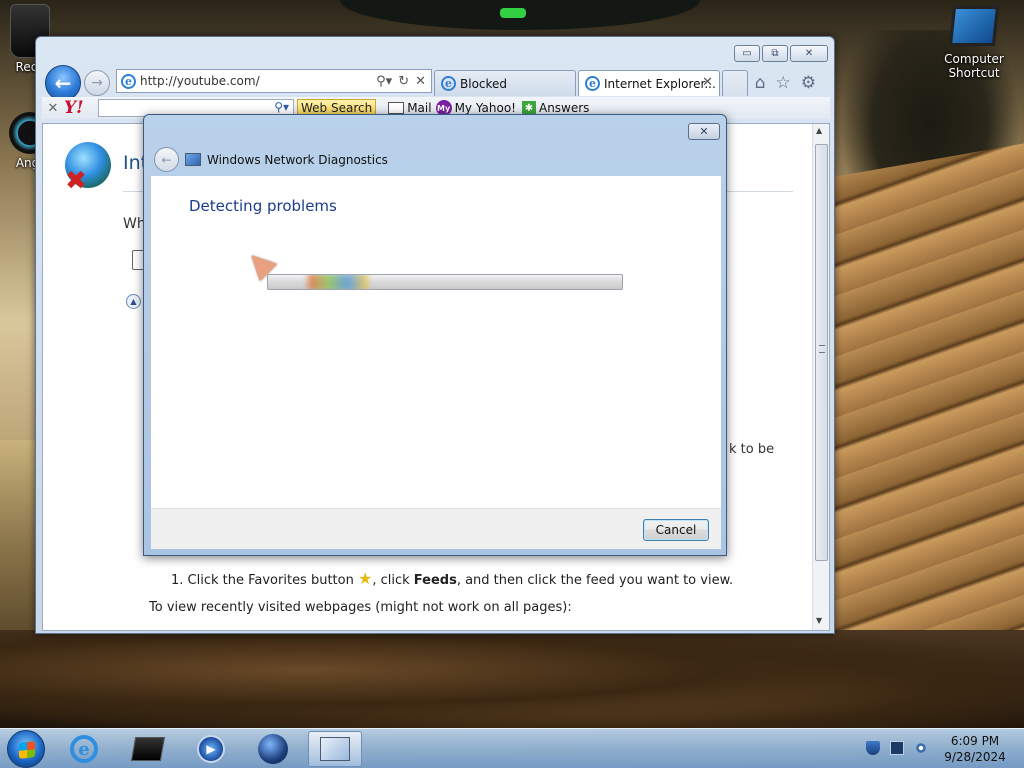 The image size is (1024, 768). I want to click on dialog-footer: Cancel, so click(436, 528).